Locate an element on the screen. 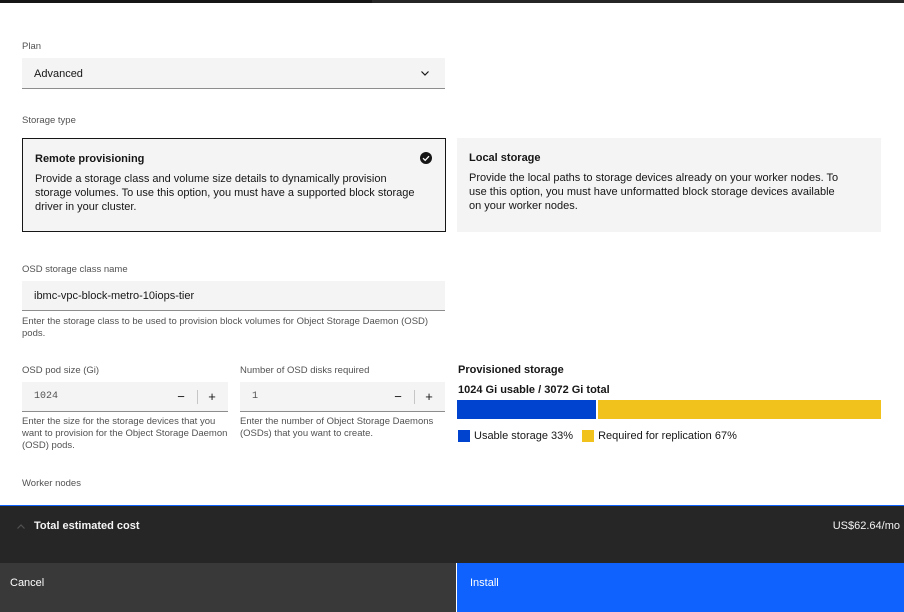  pod-size-decrement-button: − is located at coordinates (181, 397).